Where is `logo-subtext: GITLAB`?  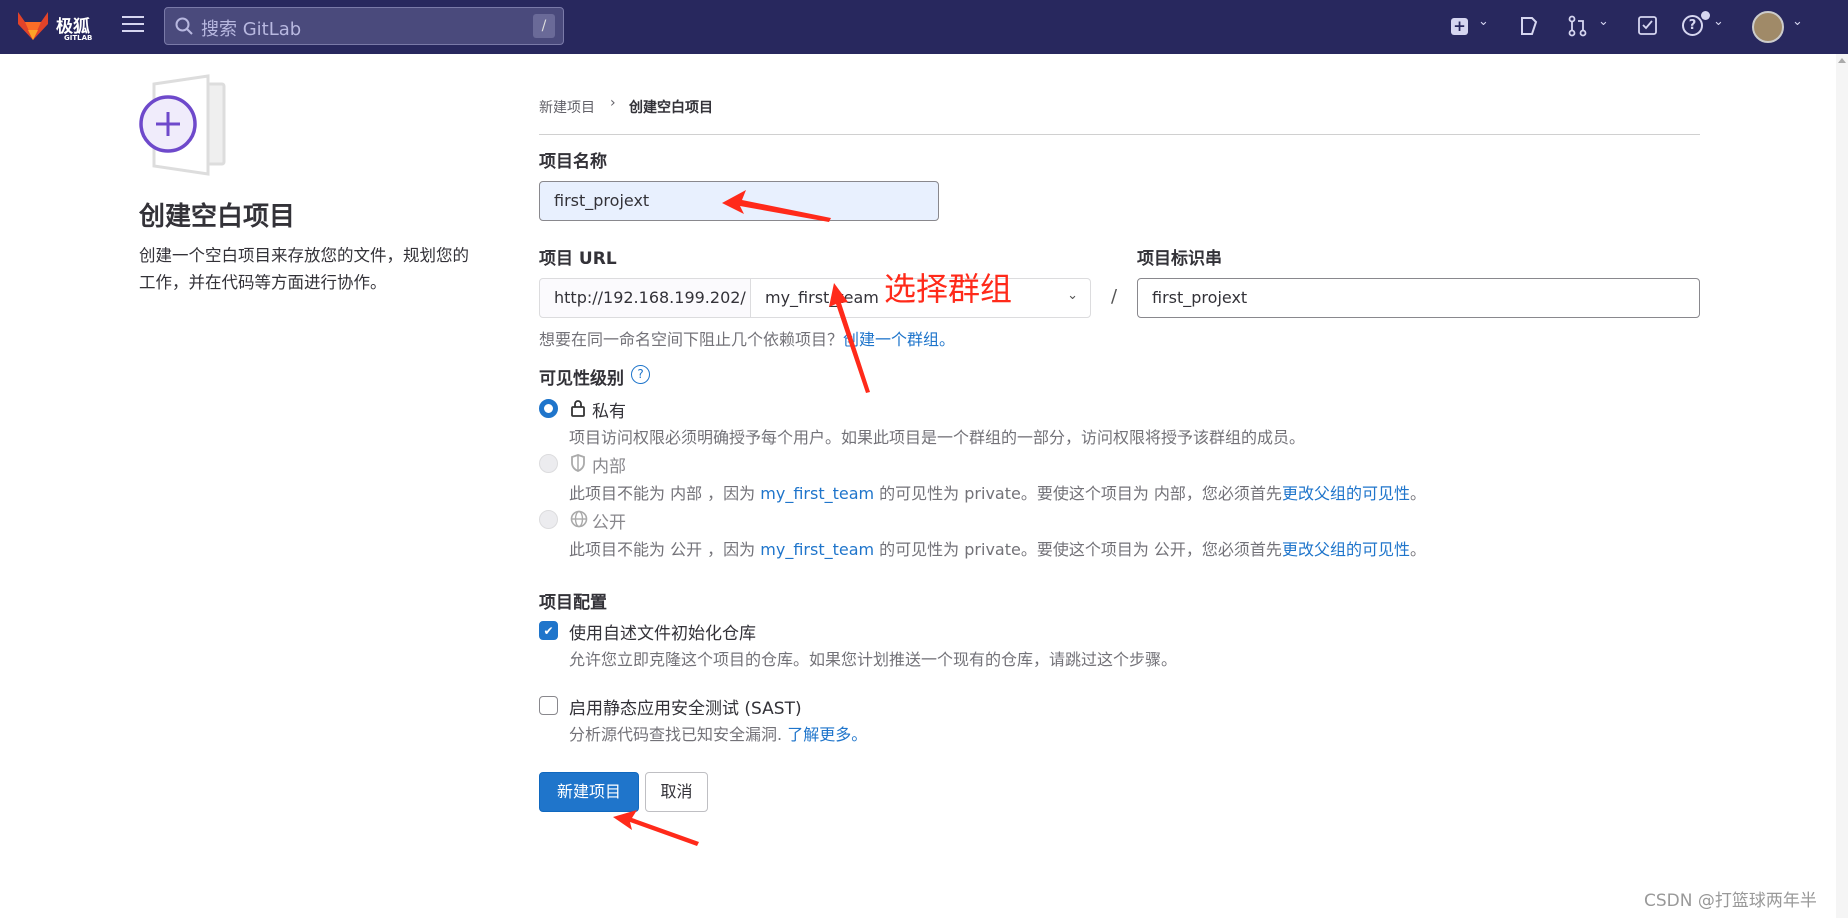
logo-subtext: GITLAB is located at coordinates (78, 38).